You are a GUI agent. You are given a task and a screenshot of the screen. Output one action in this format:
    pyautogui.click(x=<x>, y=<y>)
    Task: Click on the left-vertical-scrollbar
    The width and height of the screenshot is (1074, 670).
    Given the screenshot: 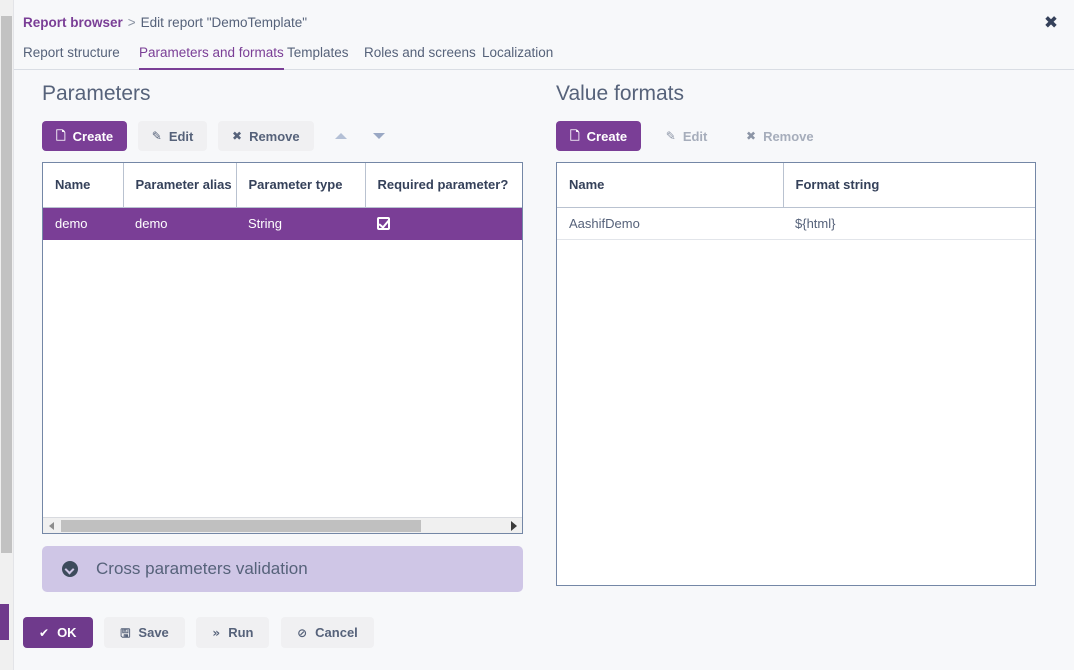 What is the action you would take?
    pyautogui.click(x=7, y=335)
    